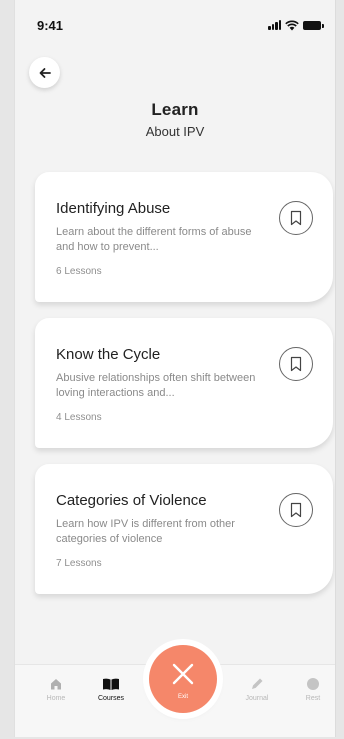 Image resolution: width=344 pixels, height=739 pixels. What do you see at coordinates (313, 25) in the screenshot?
I see `battery-icon` at bounding box center [313, 25].